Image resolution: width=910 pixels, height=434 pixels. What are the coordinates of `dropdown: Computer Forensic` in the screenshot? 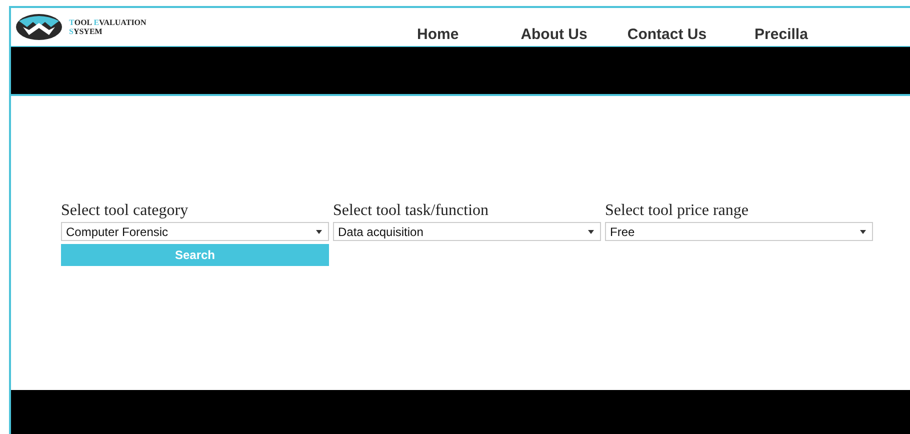 It's located at (195, 231).